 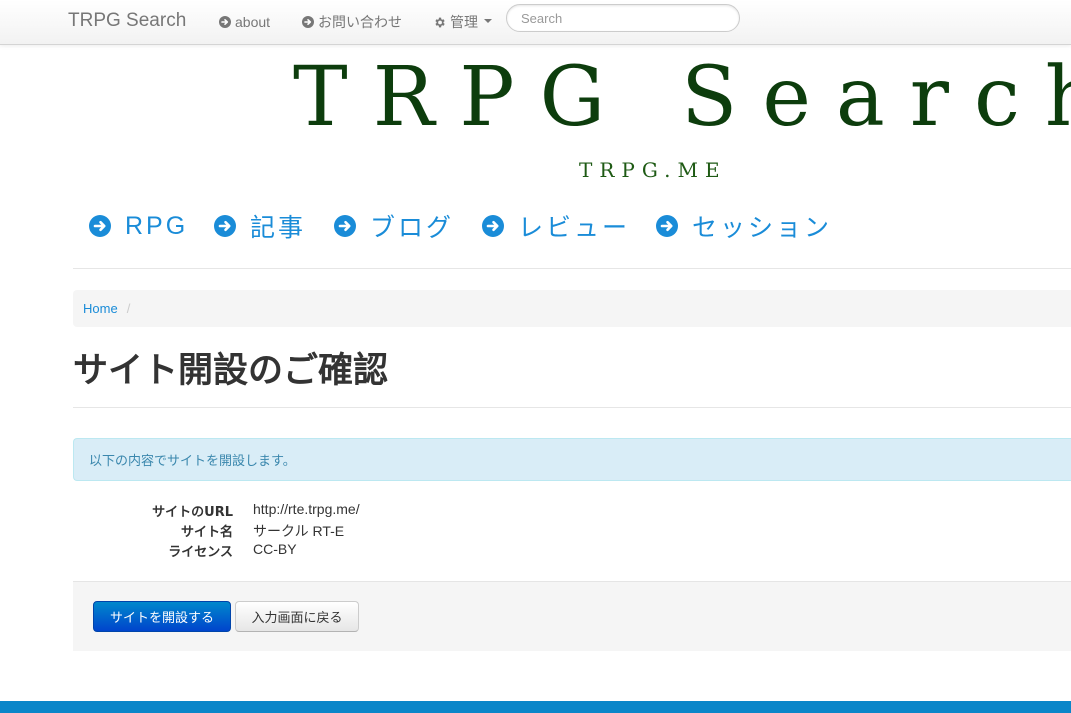 I want to click on footer-bar, so click(x=535, y=707).